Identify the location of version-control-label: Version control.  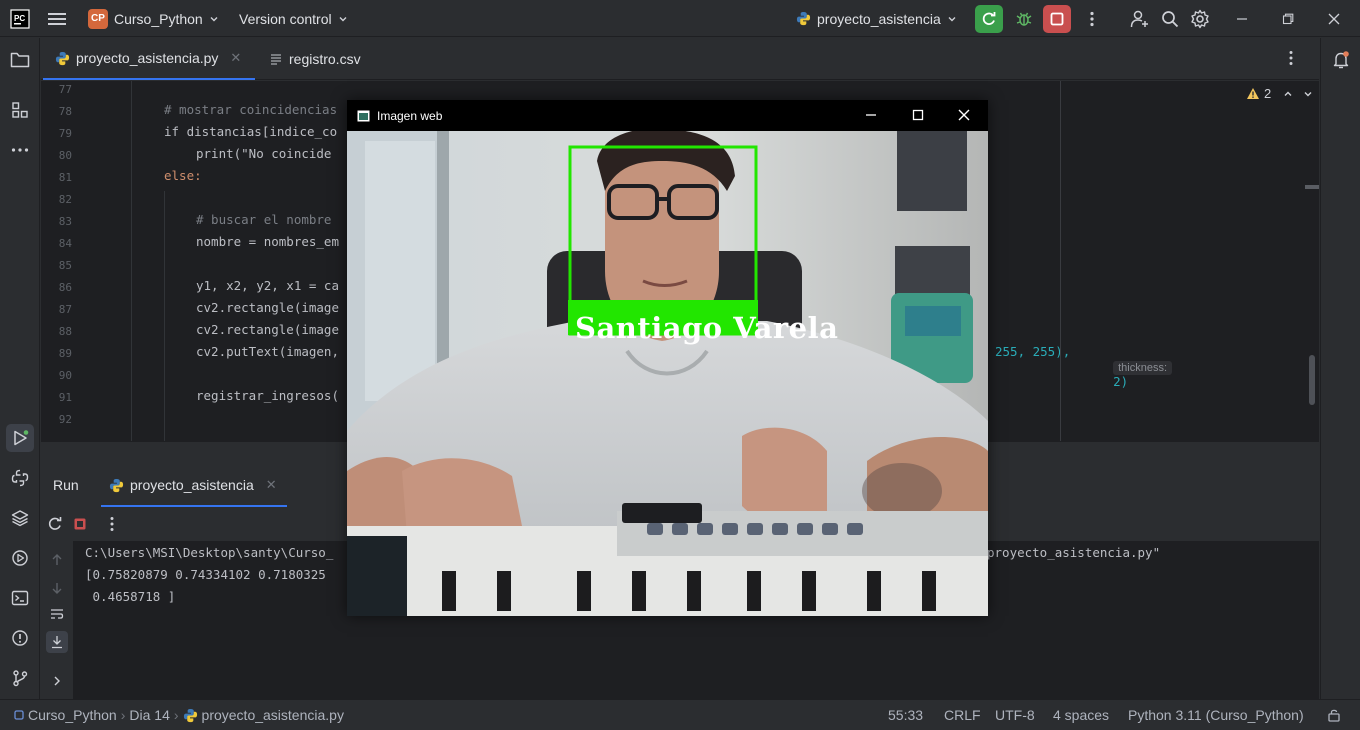
(285, 18).